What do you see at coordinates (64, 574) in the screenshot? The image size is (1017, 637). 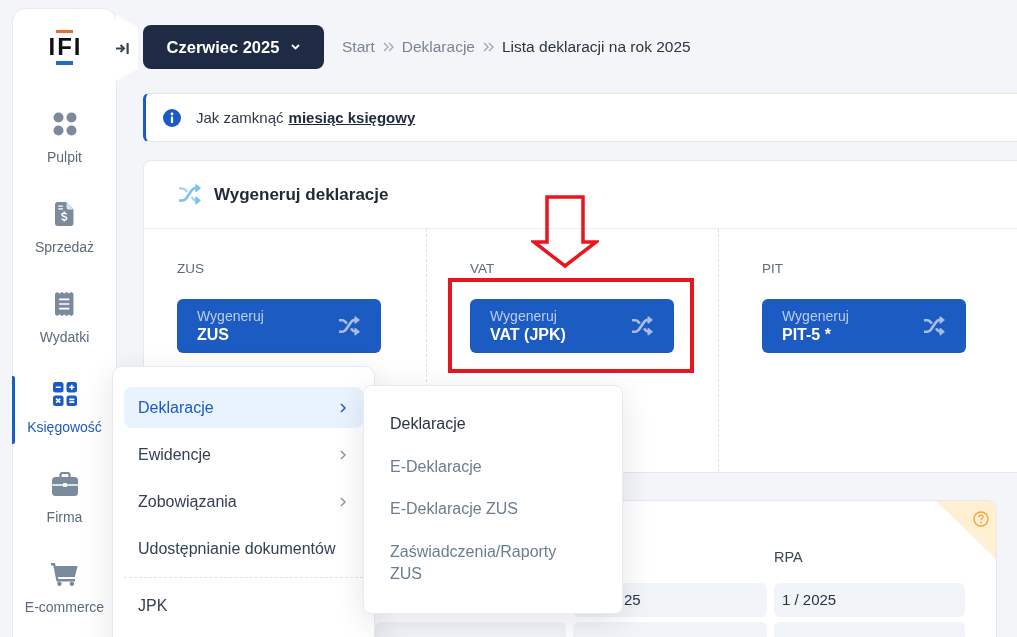 I see `cart-icon` at bounding box center [64, 574].